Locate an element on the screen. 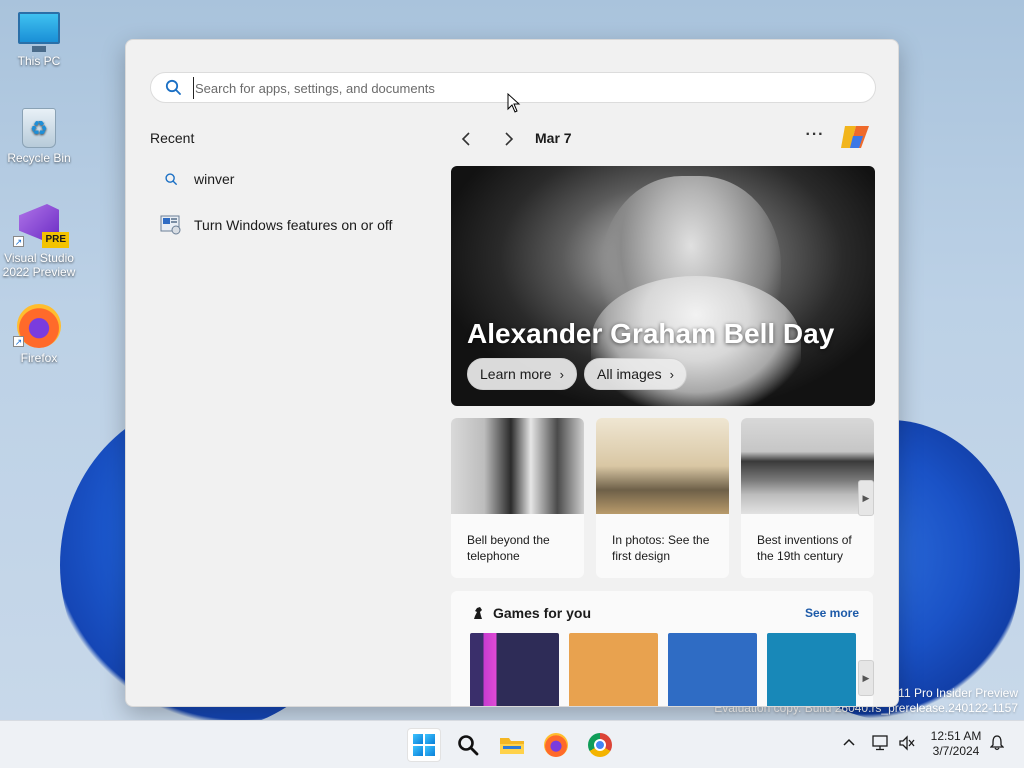 Image resolution: width=1024 pixels, height=768 pixels. speaker-muted-icon is located at coordinates (907, 743).